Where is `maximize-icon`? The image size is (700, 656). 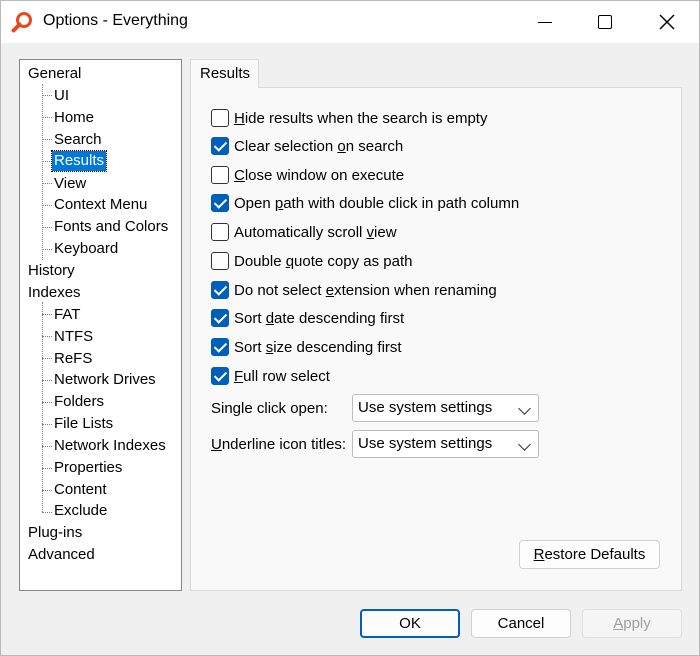 maximize-icon is located at coordinates (605, 22).